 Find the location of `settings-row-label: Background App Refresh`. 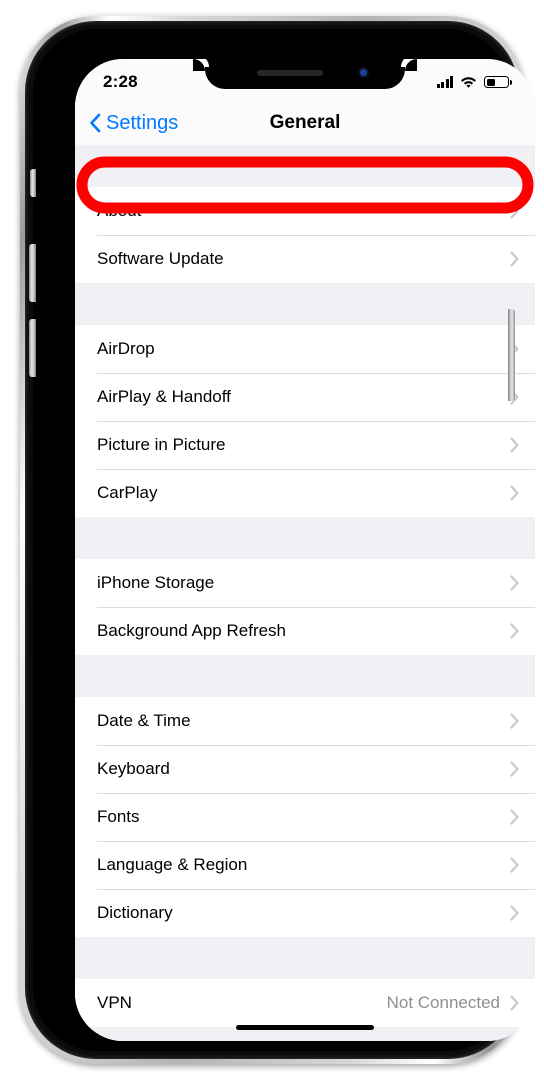

settings-row-label: Background App Refresh is located at coordinates (192, 630).